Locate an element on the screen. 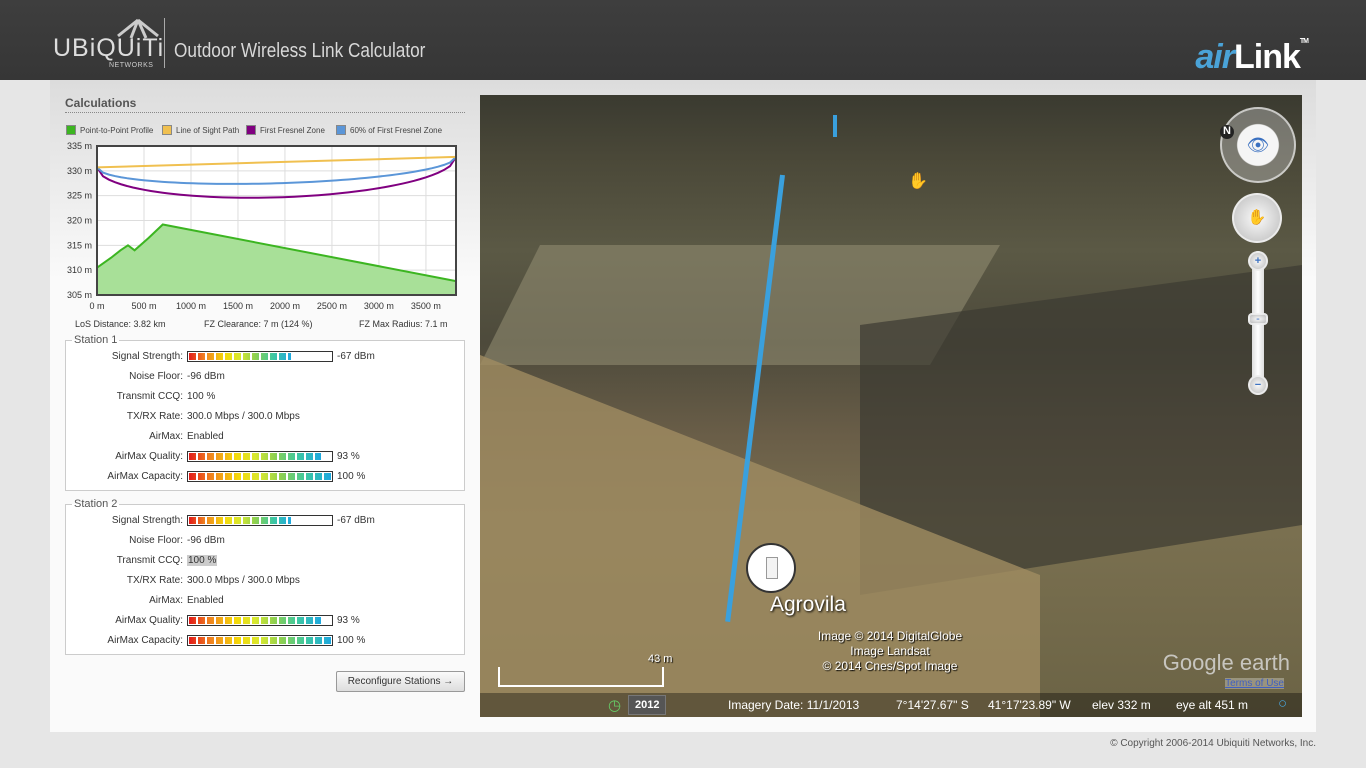  scale-bar is located at coordinates (581, 677).